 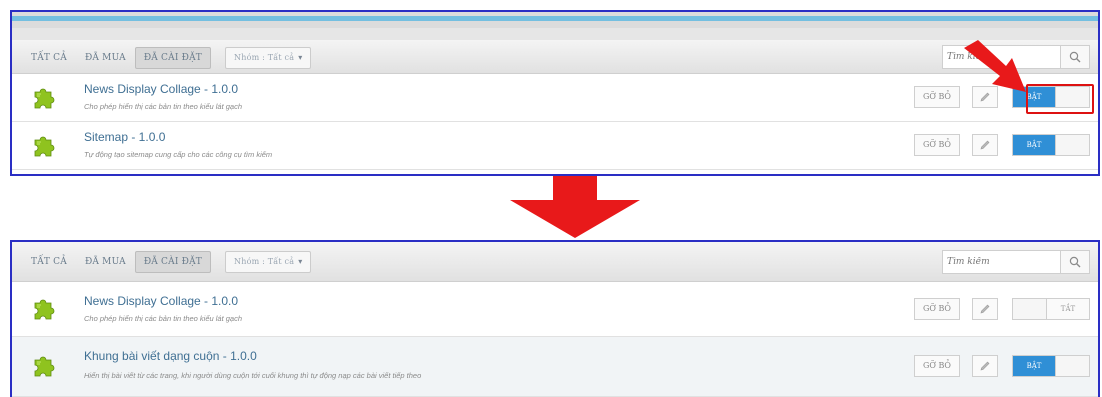 I want to click on plugin-title: Sitemap - 1.0.0, so click(x=124, y=137).